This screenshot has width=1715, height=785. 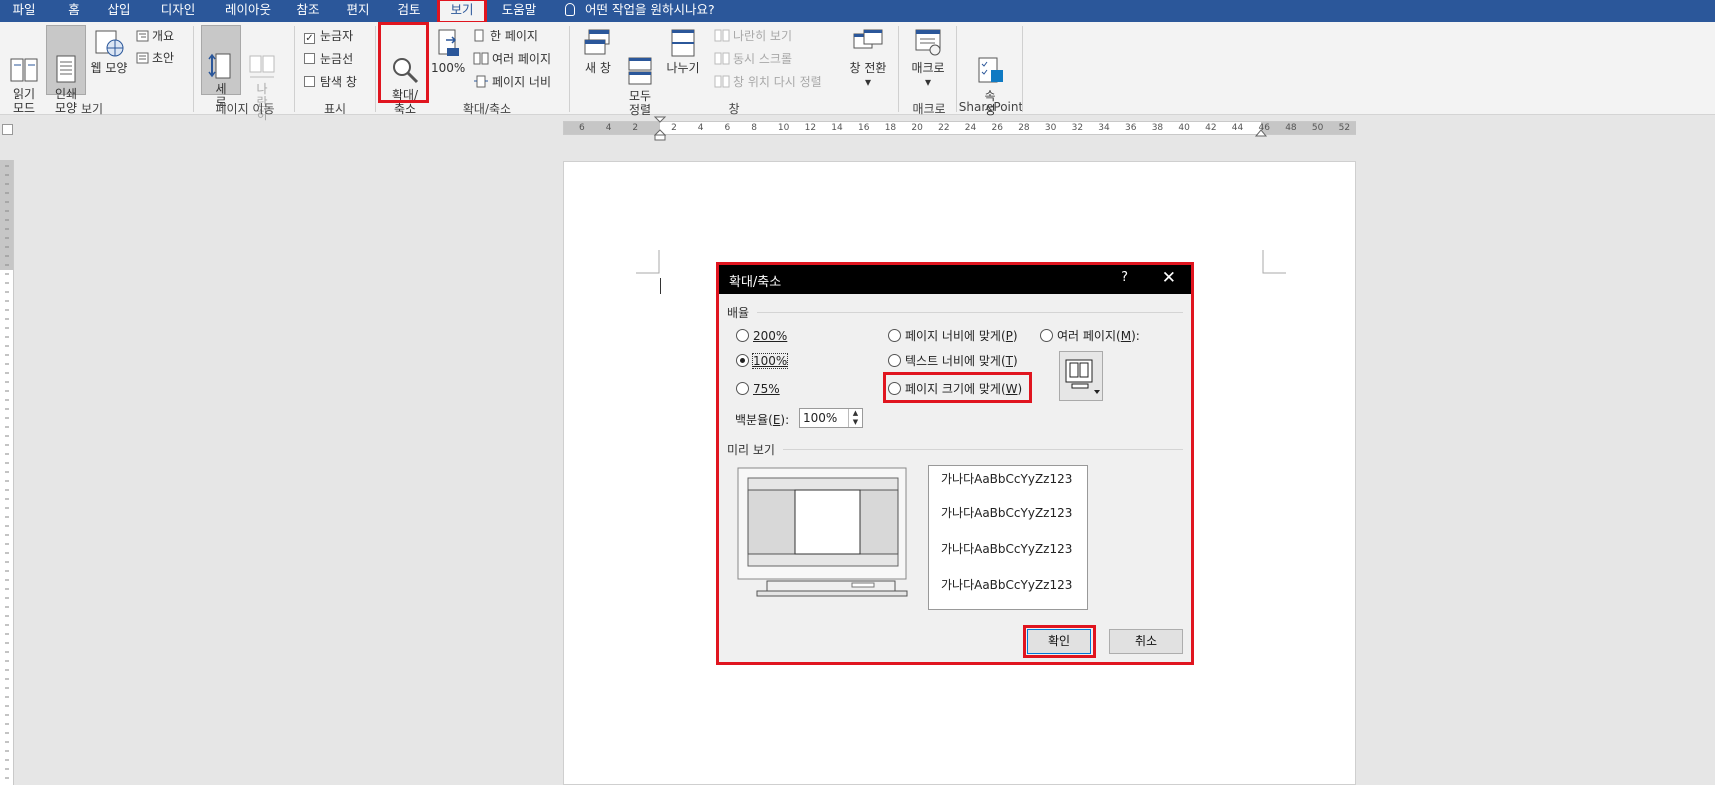 What do you see at coordinates (1344, 128) in the screenshot?
I see `ruler-tick-label: 52` at bounding box center [1344, 128].